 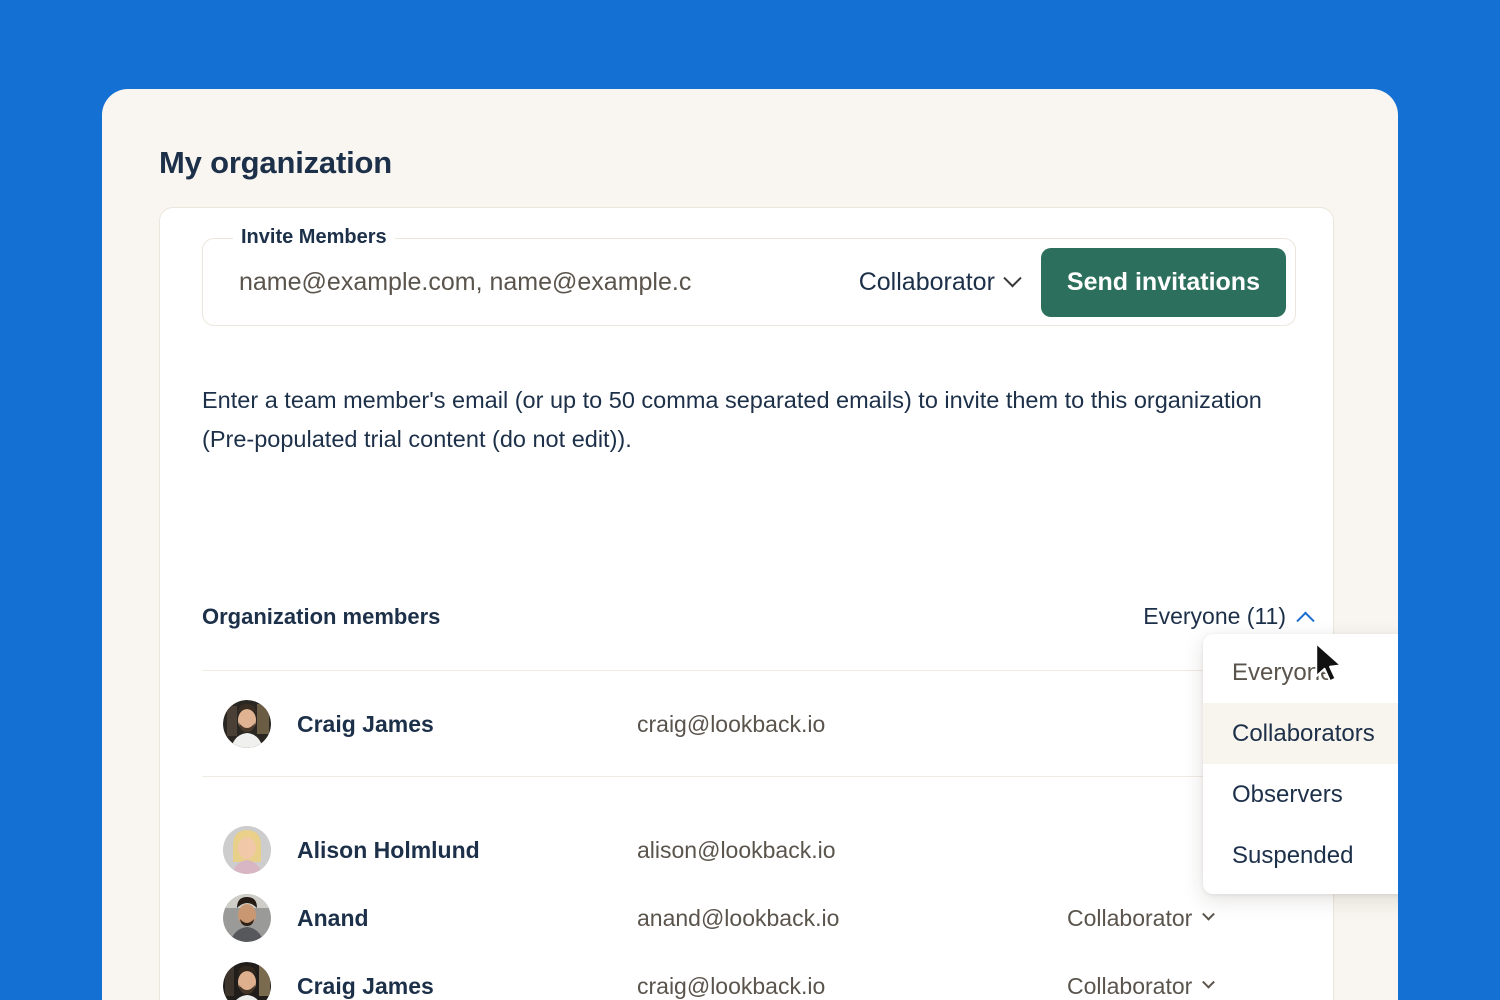 I want to click on filter-option-everyone: Everyone, so click(x=1300, y=672).